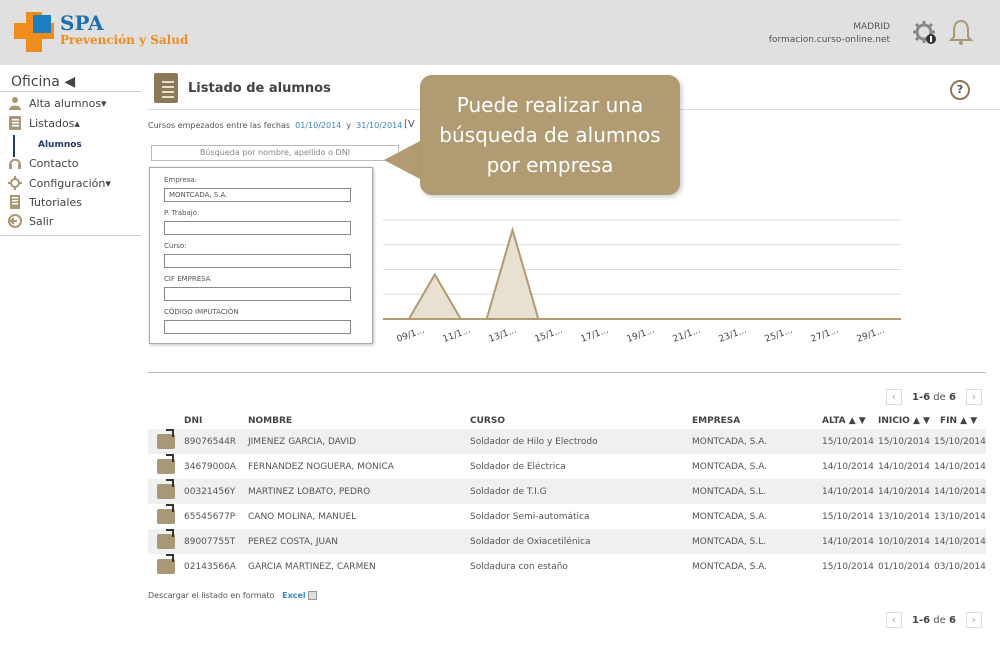  Describe the element at coordinates (313, 595) in the screenshot. I see `excel-icon` at that location.